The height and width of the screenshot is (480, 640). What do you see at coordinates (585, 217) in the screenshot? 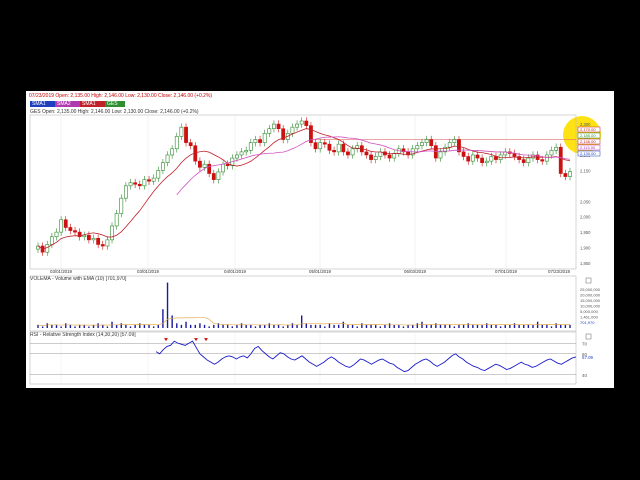
I see `price-axis-label: 2,000` at bounding box center [585, 217].